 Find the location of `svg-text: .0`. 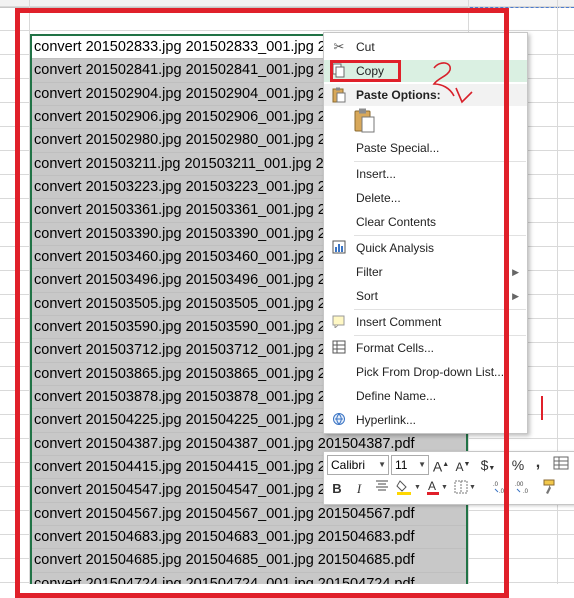

svg-text: .0 is located at coordinates (526, 492).